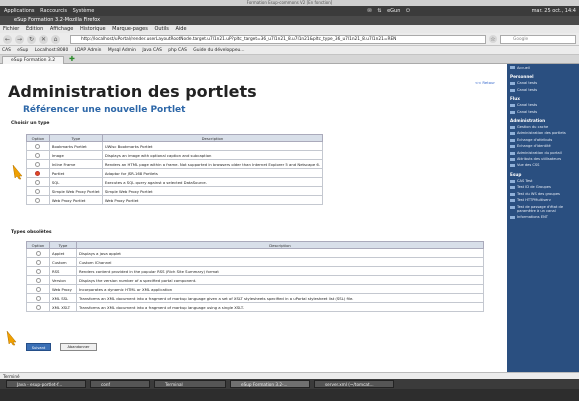 This screenshot has height=401, width=579. Describe the element at coordinates (53, 11) in the screenshot. I see `shortcuts-menu: Raccourcis` at that location.